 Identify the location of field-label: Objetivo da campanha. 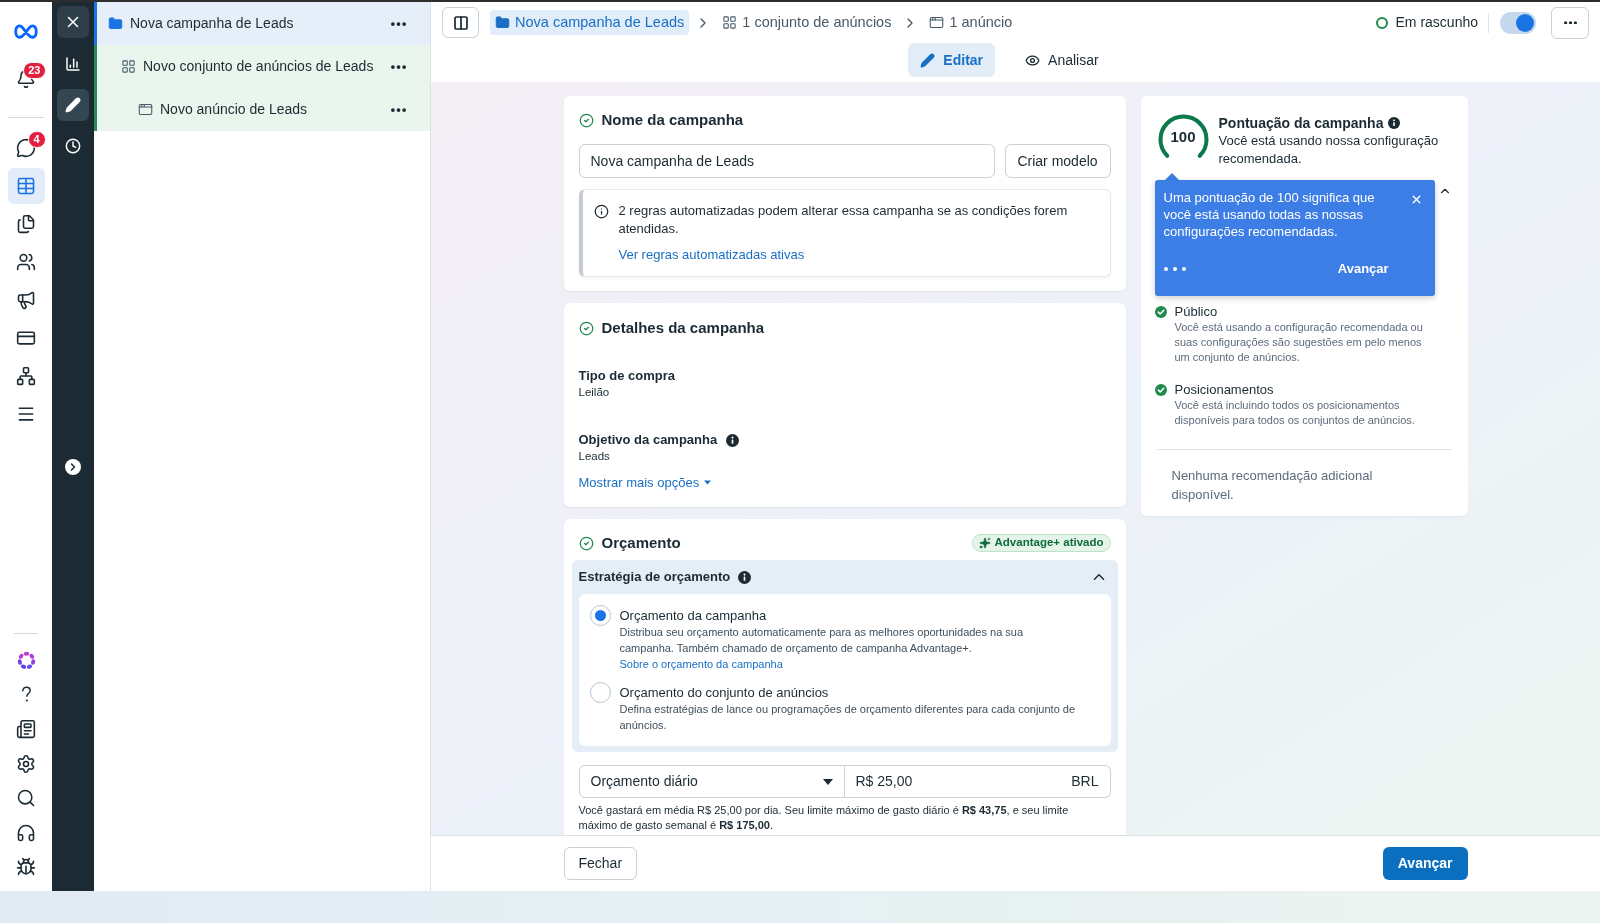
(648, 440).